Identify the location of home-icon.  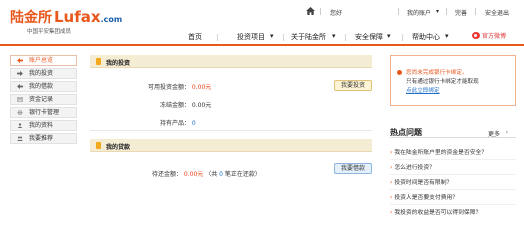
(310, 11).